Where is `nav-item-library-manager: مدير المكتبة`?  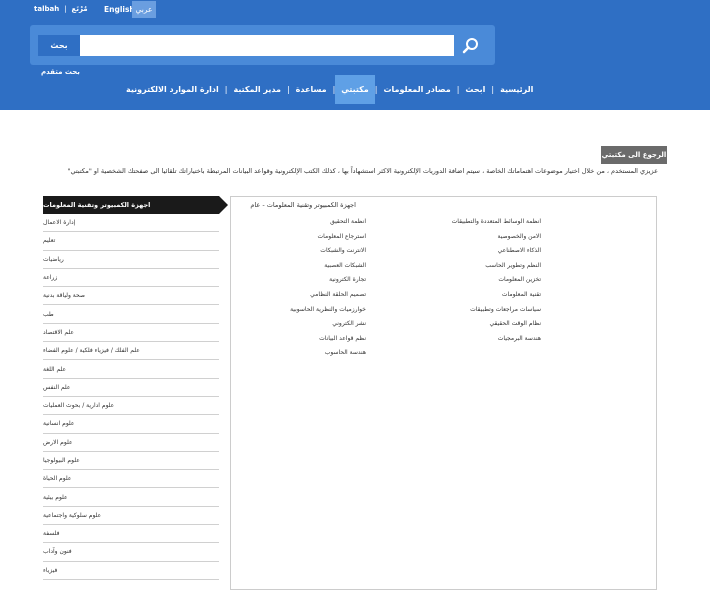
nav-item-library-manager: مدير المكتبة is located at coordinates (256, 89).